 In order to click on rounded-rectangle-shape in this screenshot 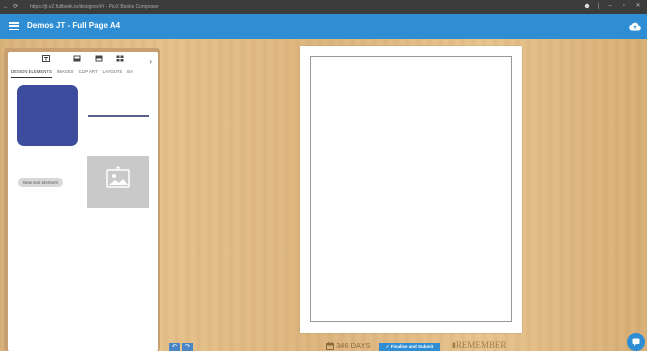, I will do `click(47, 115)`.